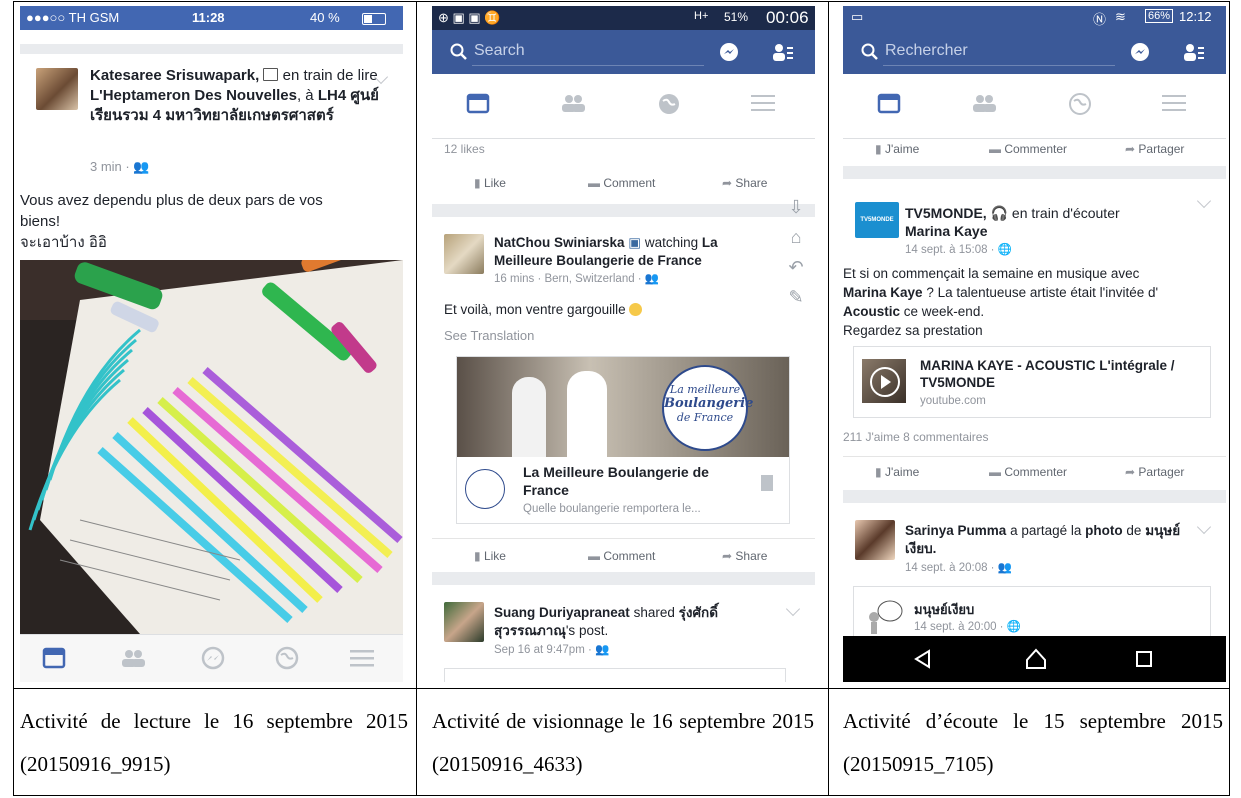 This screenshot has height=798, width=1241. I want to click on shared-text: shared, so click(654, 612).